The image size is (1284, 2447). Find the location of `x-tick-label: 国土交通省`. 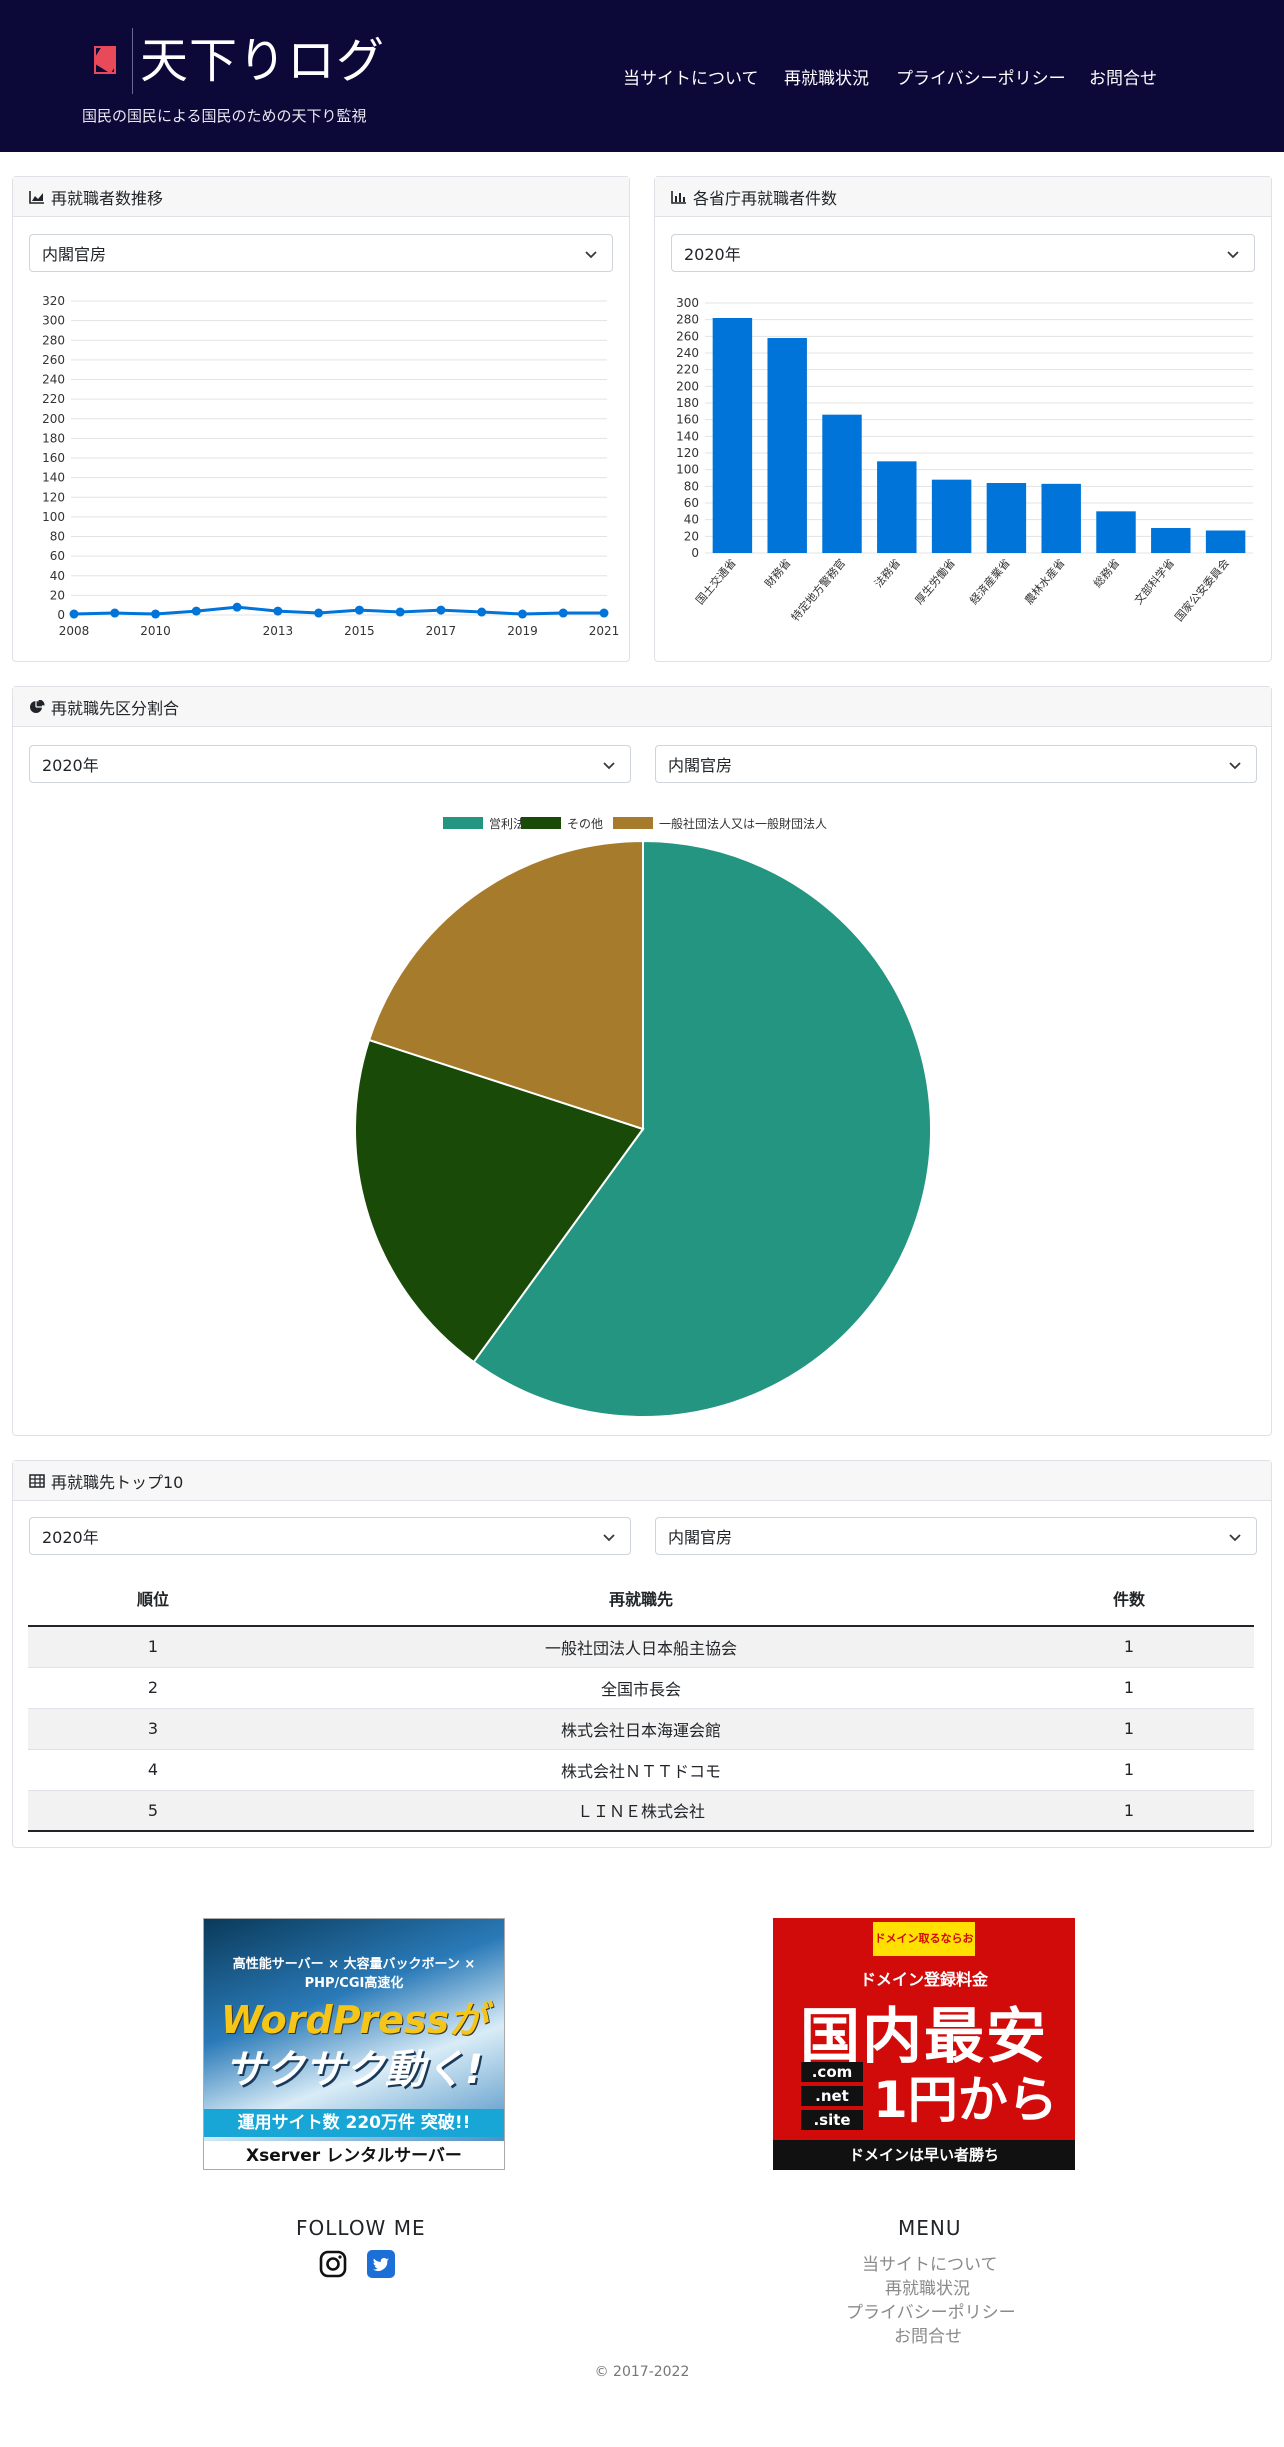

x-tick-label: 国土交通省 is located at coordinates (716, 581).